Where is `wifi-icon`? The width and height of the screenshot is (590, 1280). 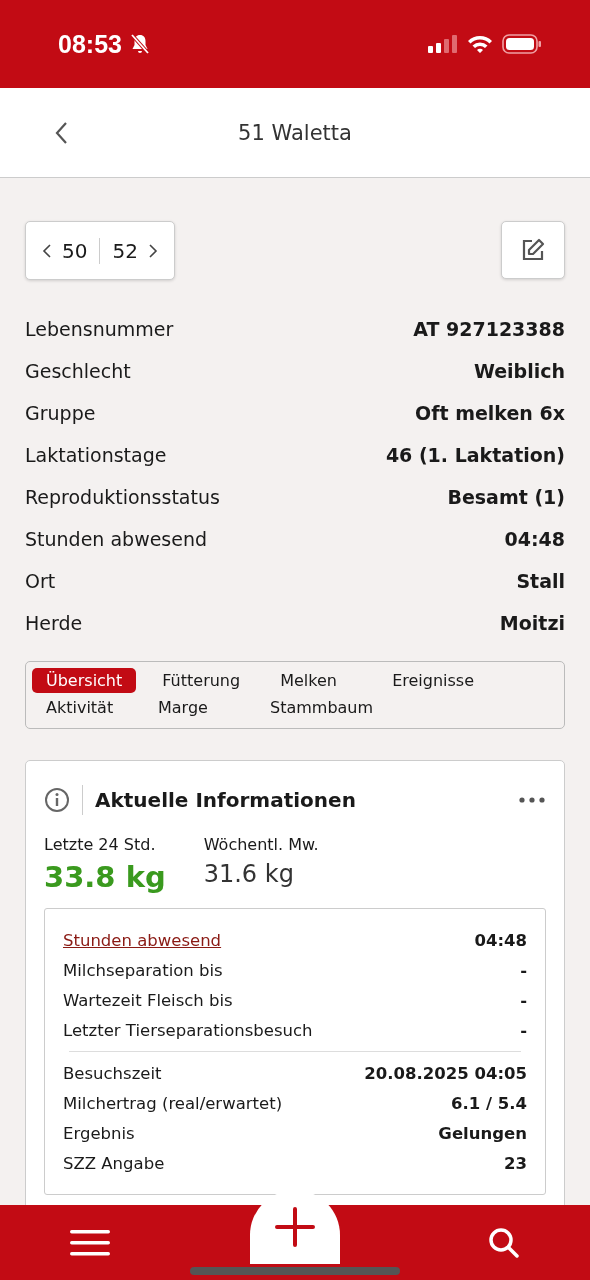
wifi-icon is located at coordinates (480, 44).